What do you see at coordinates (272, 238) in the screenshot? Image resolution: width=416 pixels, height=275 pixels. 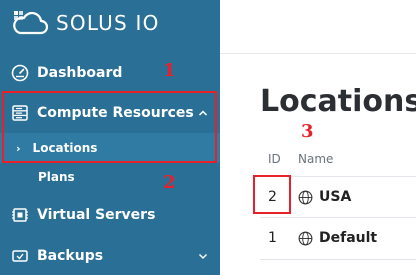 I see `table-cell-id: 1` at bounding box center [272, 238].